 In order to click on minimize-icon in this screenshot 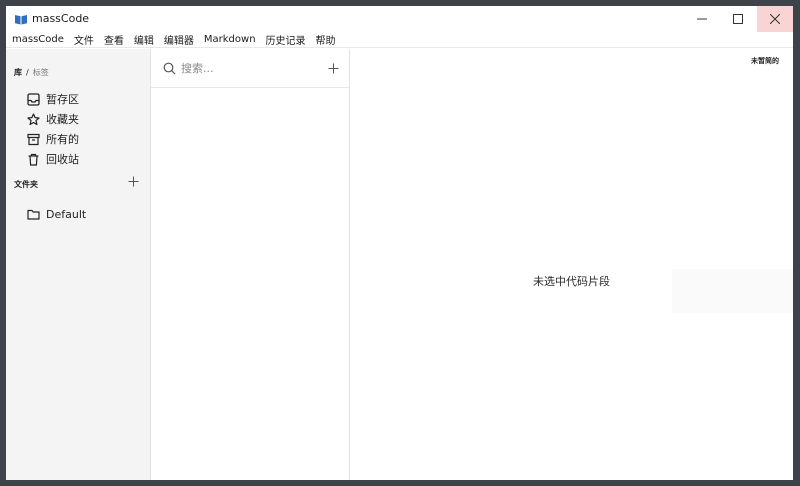, I will do `click(702, 19)`.